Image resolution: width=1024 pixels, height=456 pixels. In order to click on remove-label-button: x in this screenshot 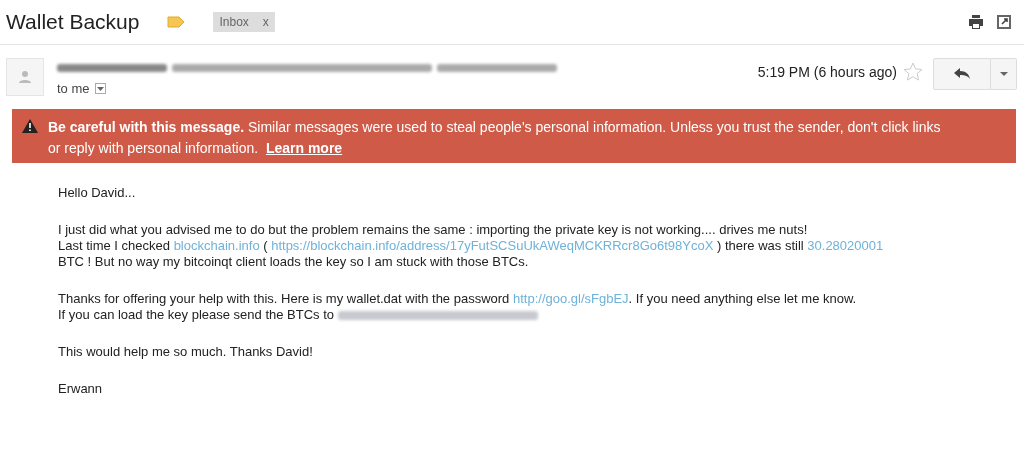, I will do `click(265, 22)`.